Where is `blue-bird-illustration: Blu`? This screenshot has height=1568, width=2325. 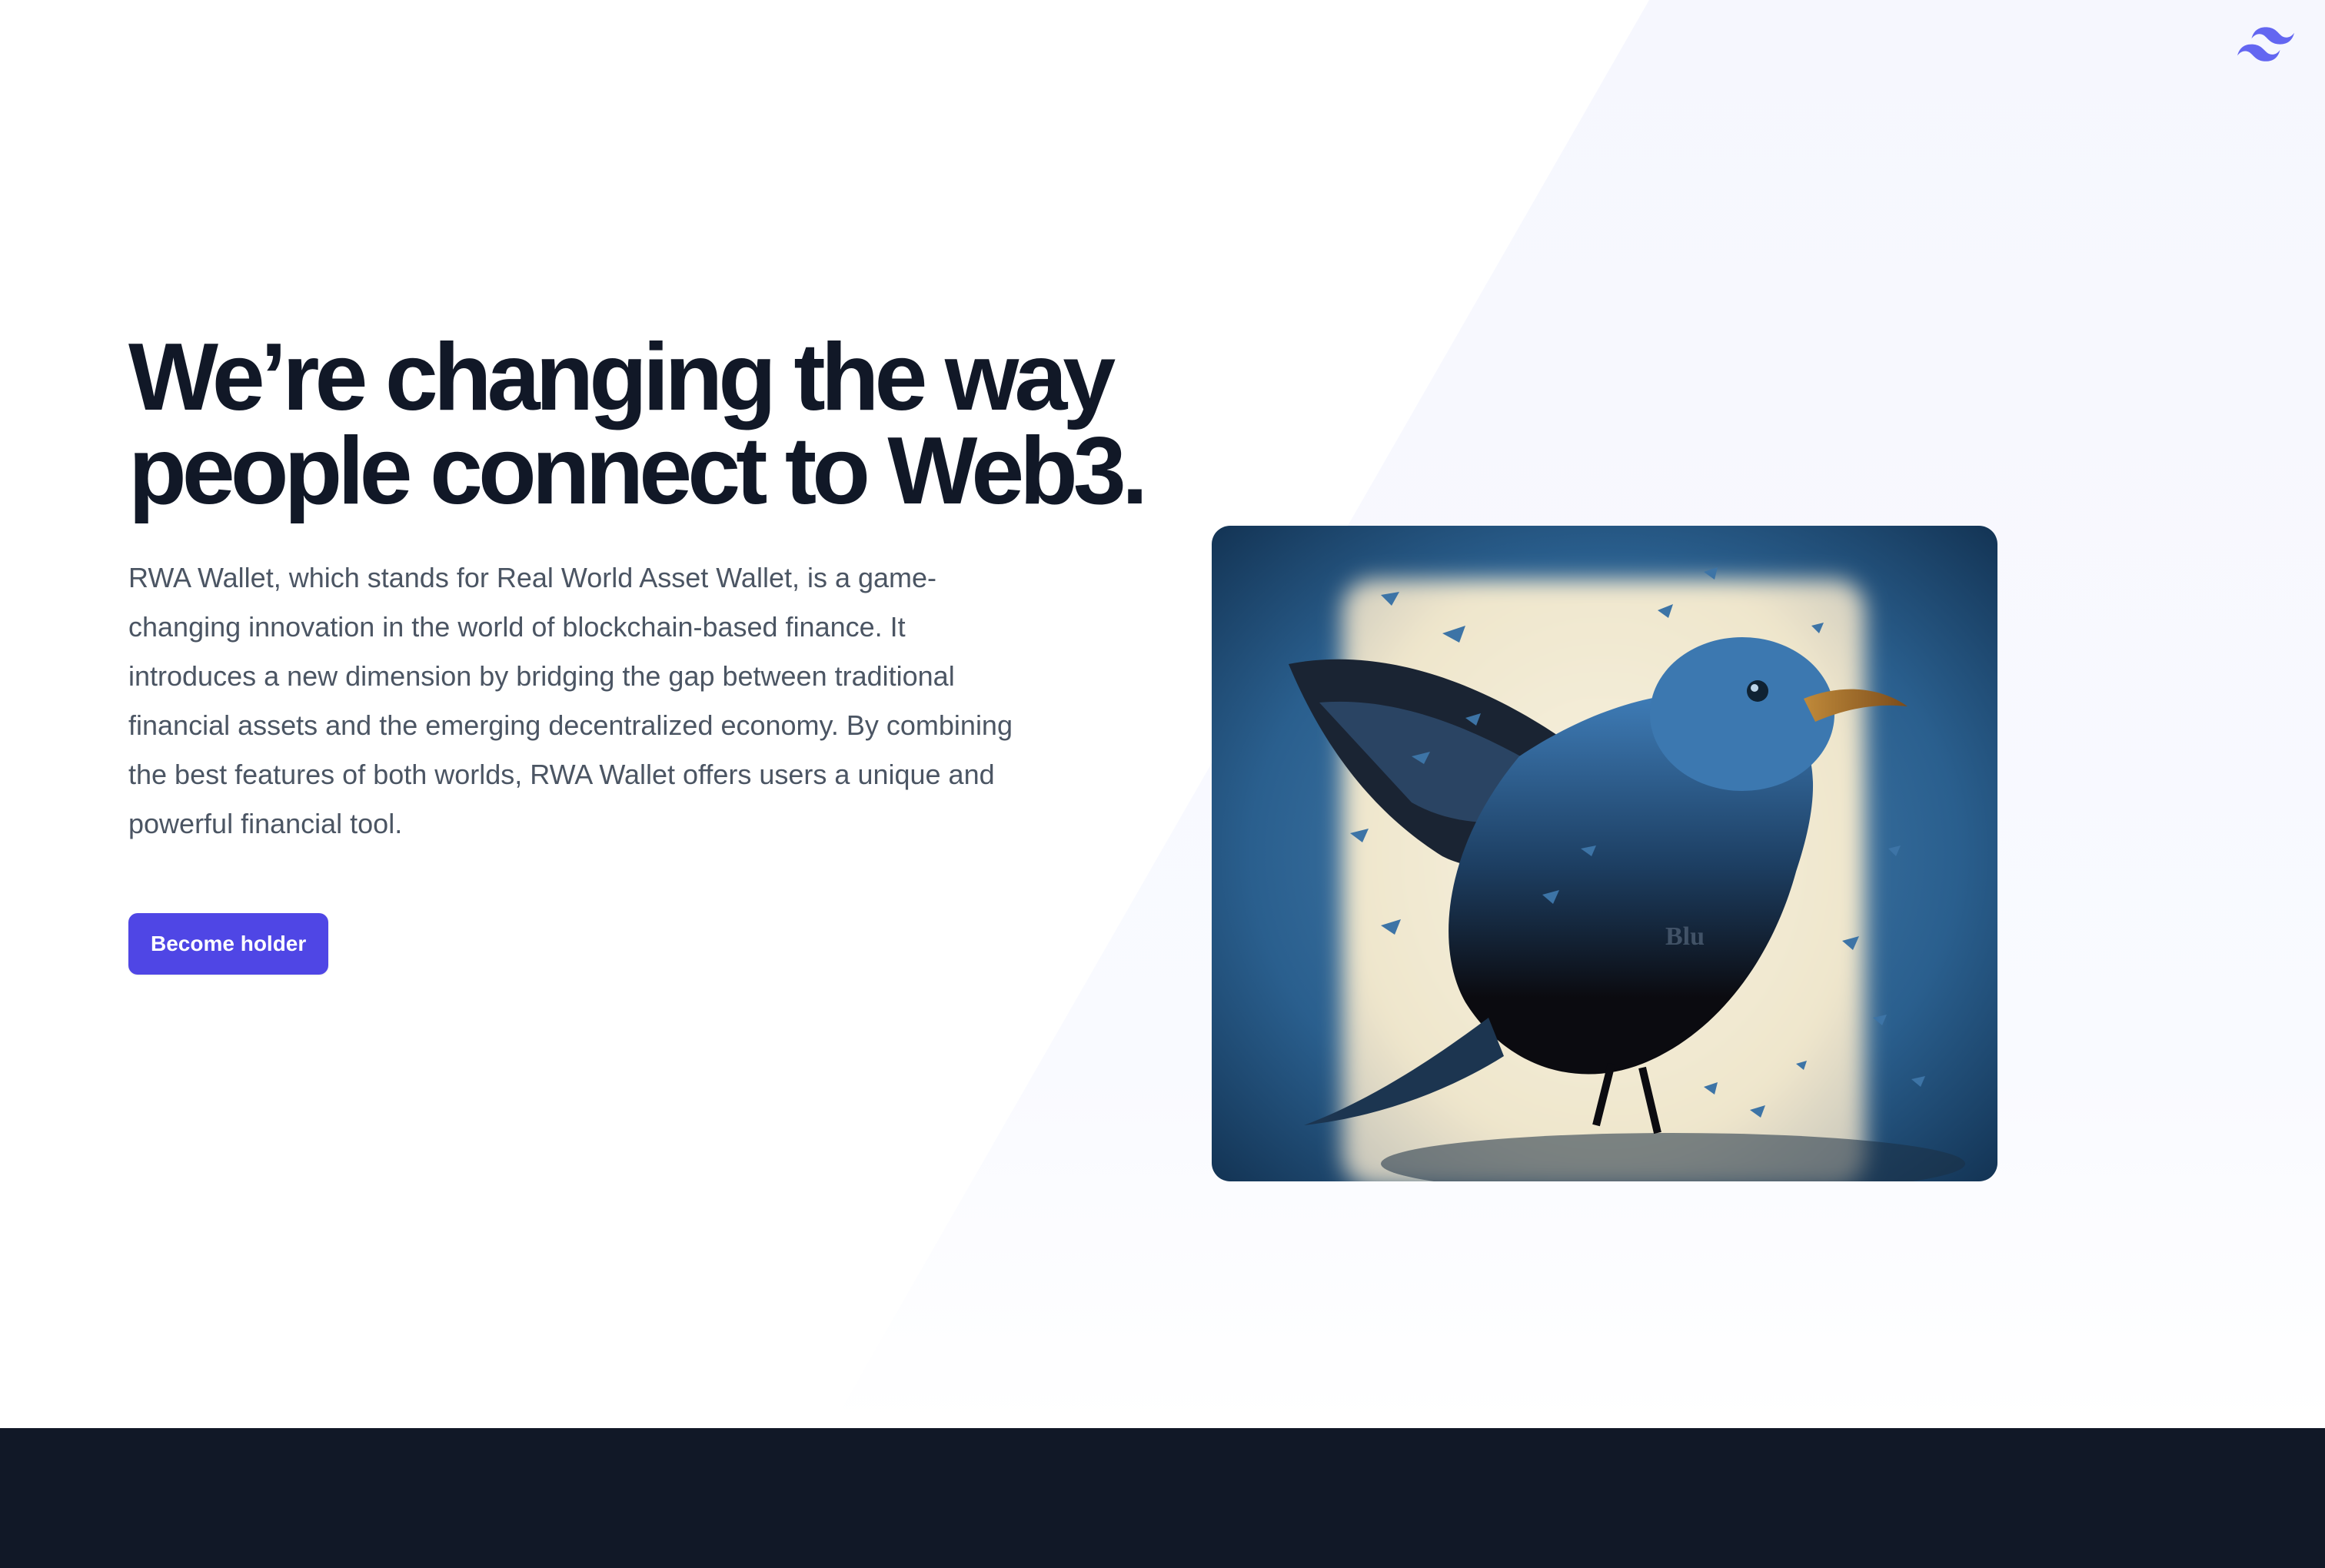
blue-bird-illustration: Blu is located at coordinates (1604, 854).